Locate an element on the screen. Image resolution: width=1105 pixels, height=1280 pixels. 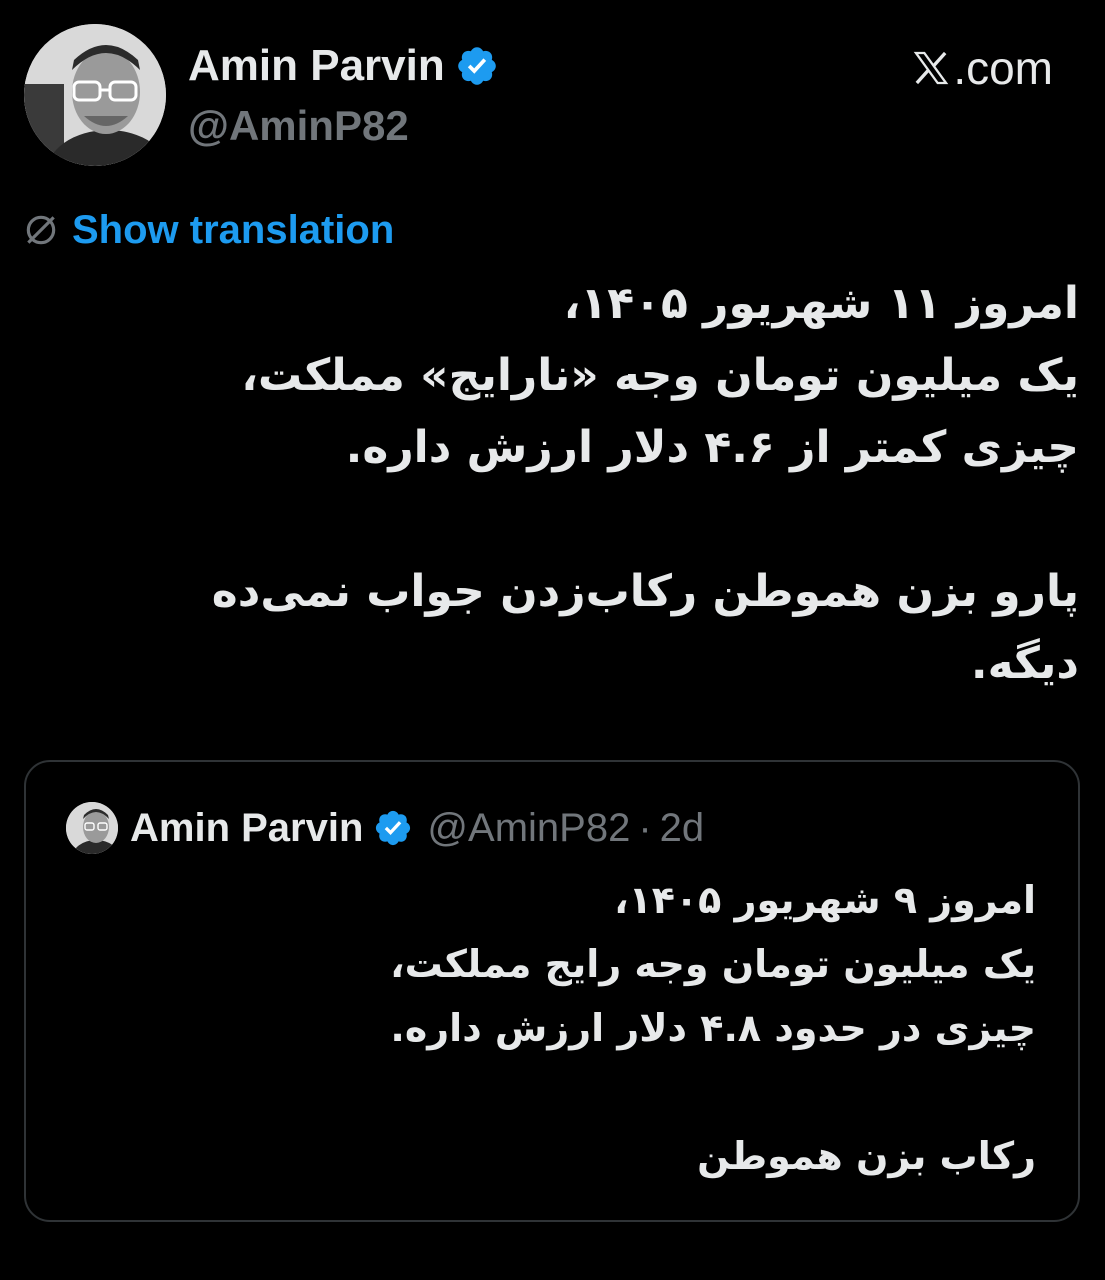
show-translation-row: Show translation is located at coordinates (208, 230).